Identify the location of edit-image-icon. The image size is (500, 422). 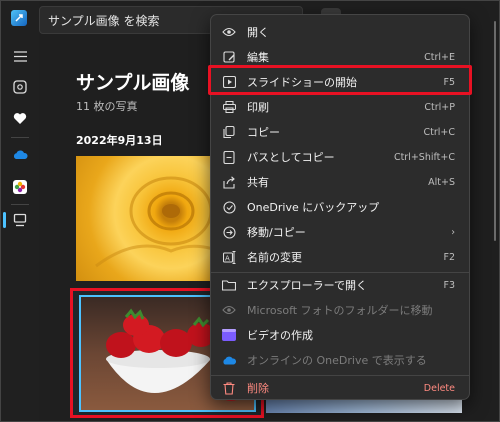
(229, 57).